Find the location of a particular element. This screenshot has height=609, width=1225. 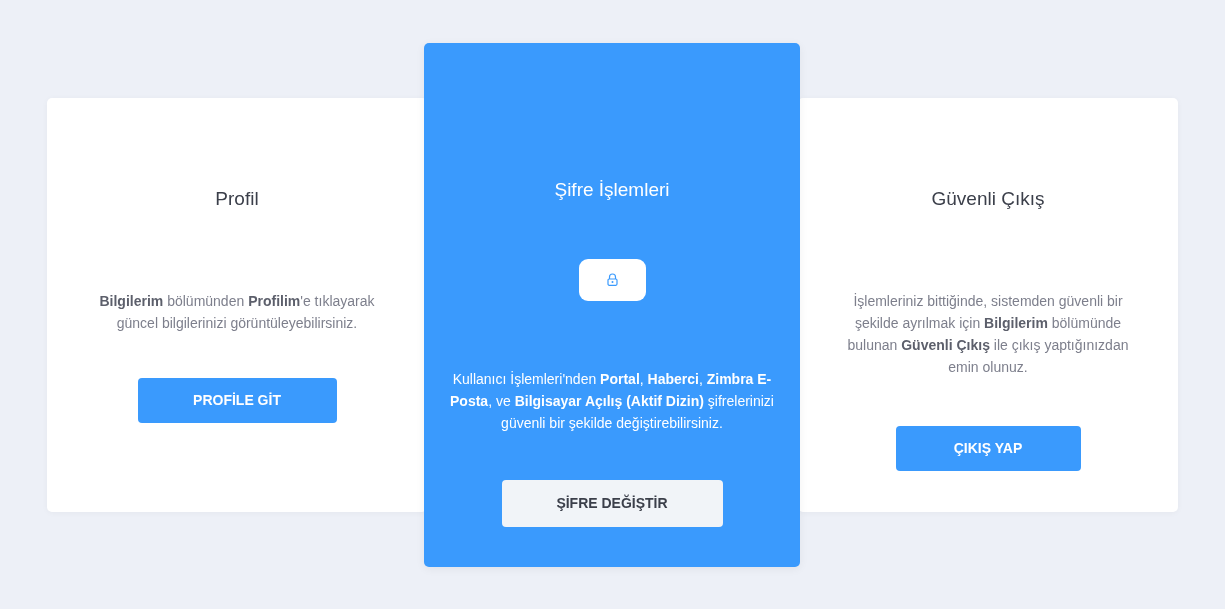

card-button: PROFİLE GİT is located at coordinates (237, 400).